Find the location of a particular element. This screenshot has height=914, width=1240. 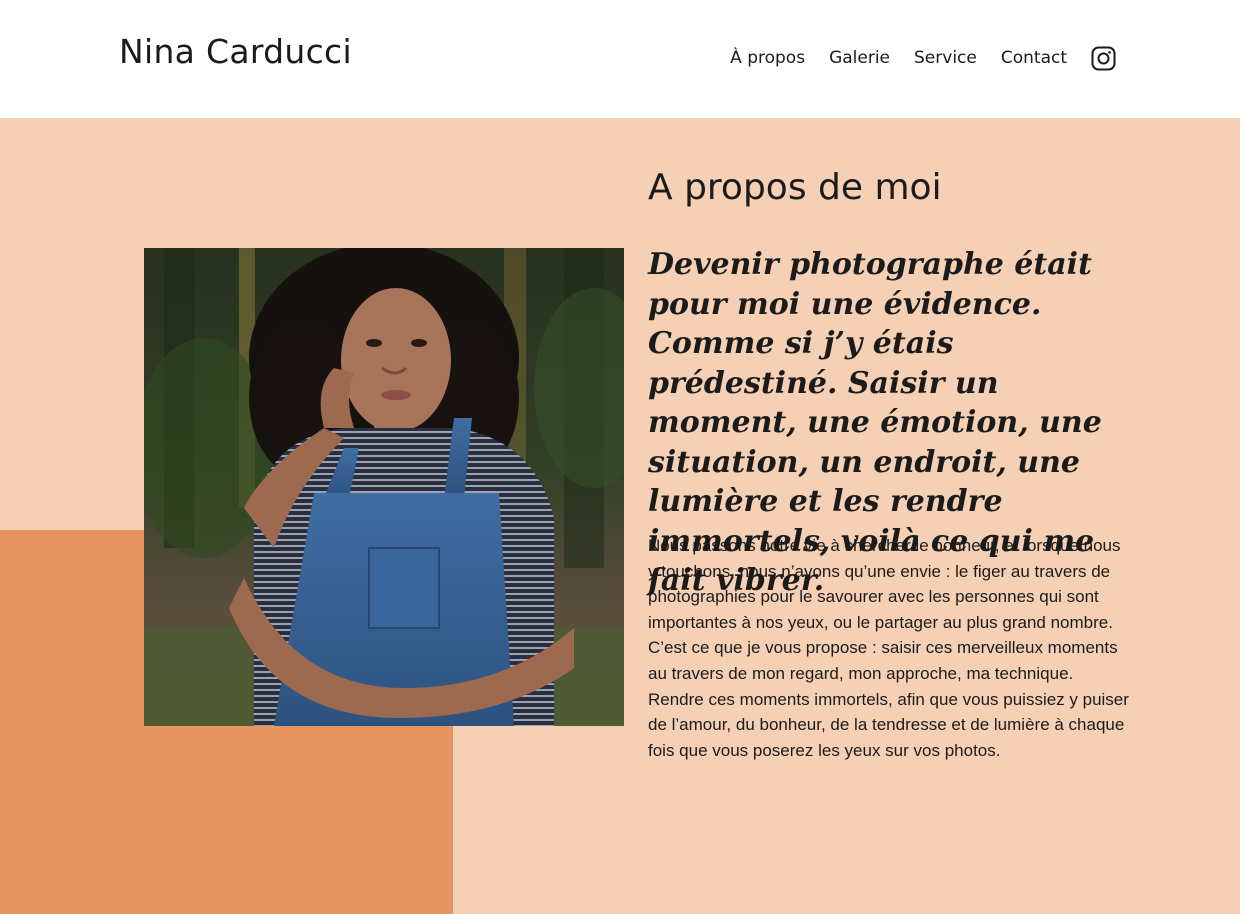

nav-link-a-propos: À propos is located at coordinates (767, 58).